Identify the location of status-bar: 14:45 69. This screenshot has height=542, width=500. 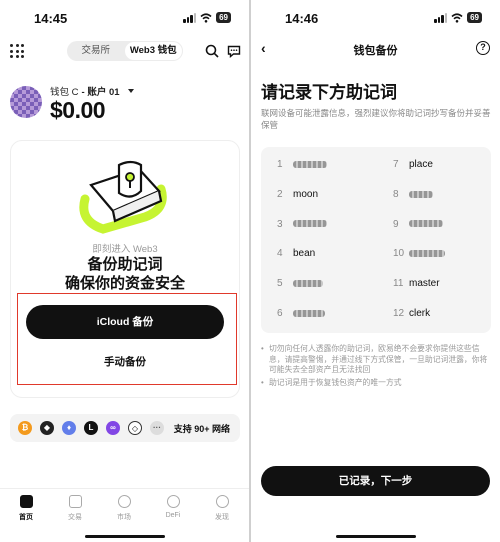
(124, 18).